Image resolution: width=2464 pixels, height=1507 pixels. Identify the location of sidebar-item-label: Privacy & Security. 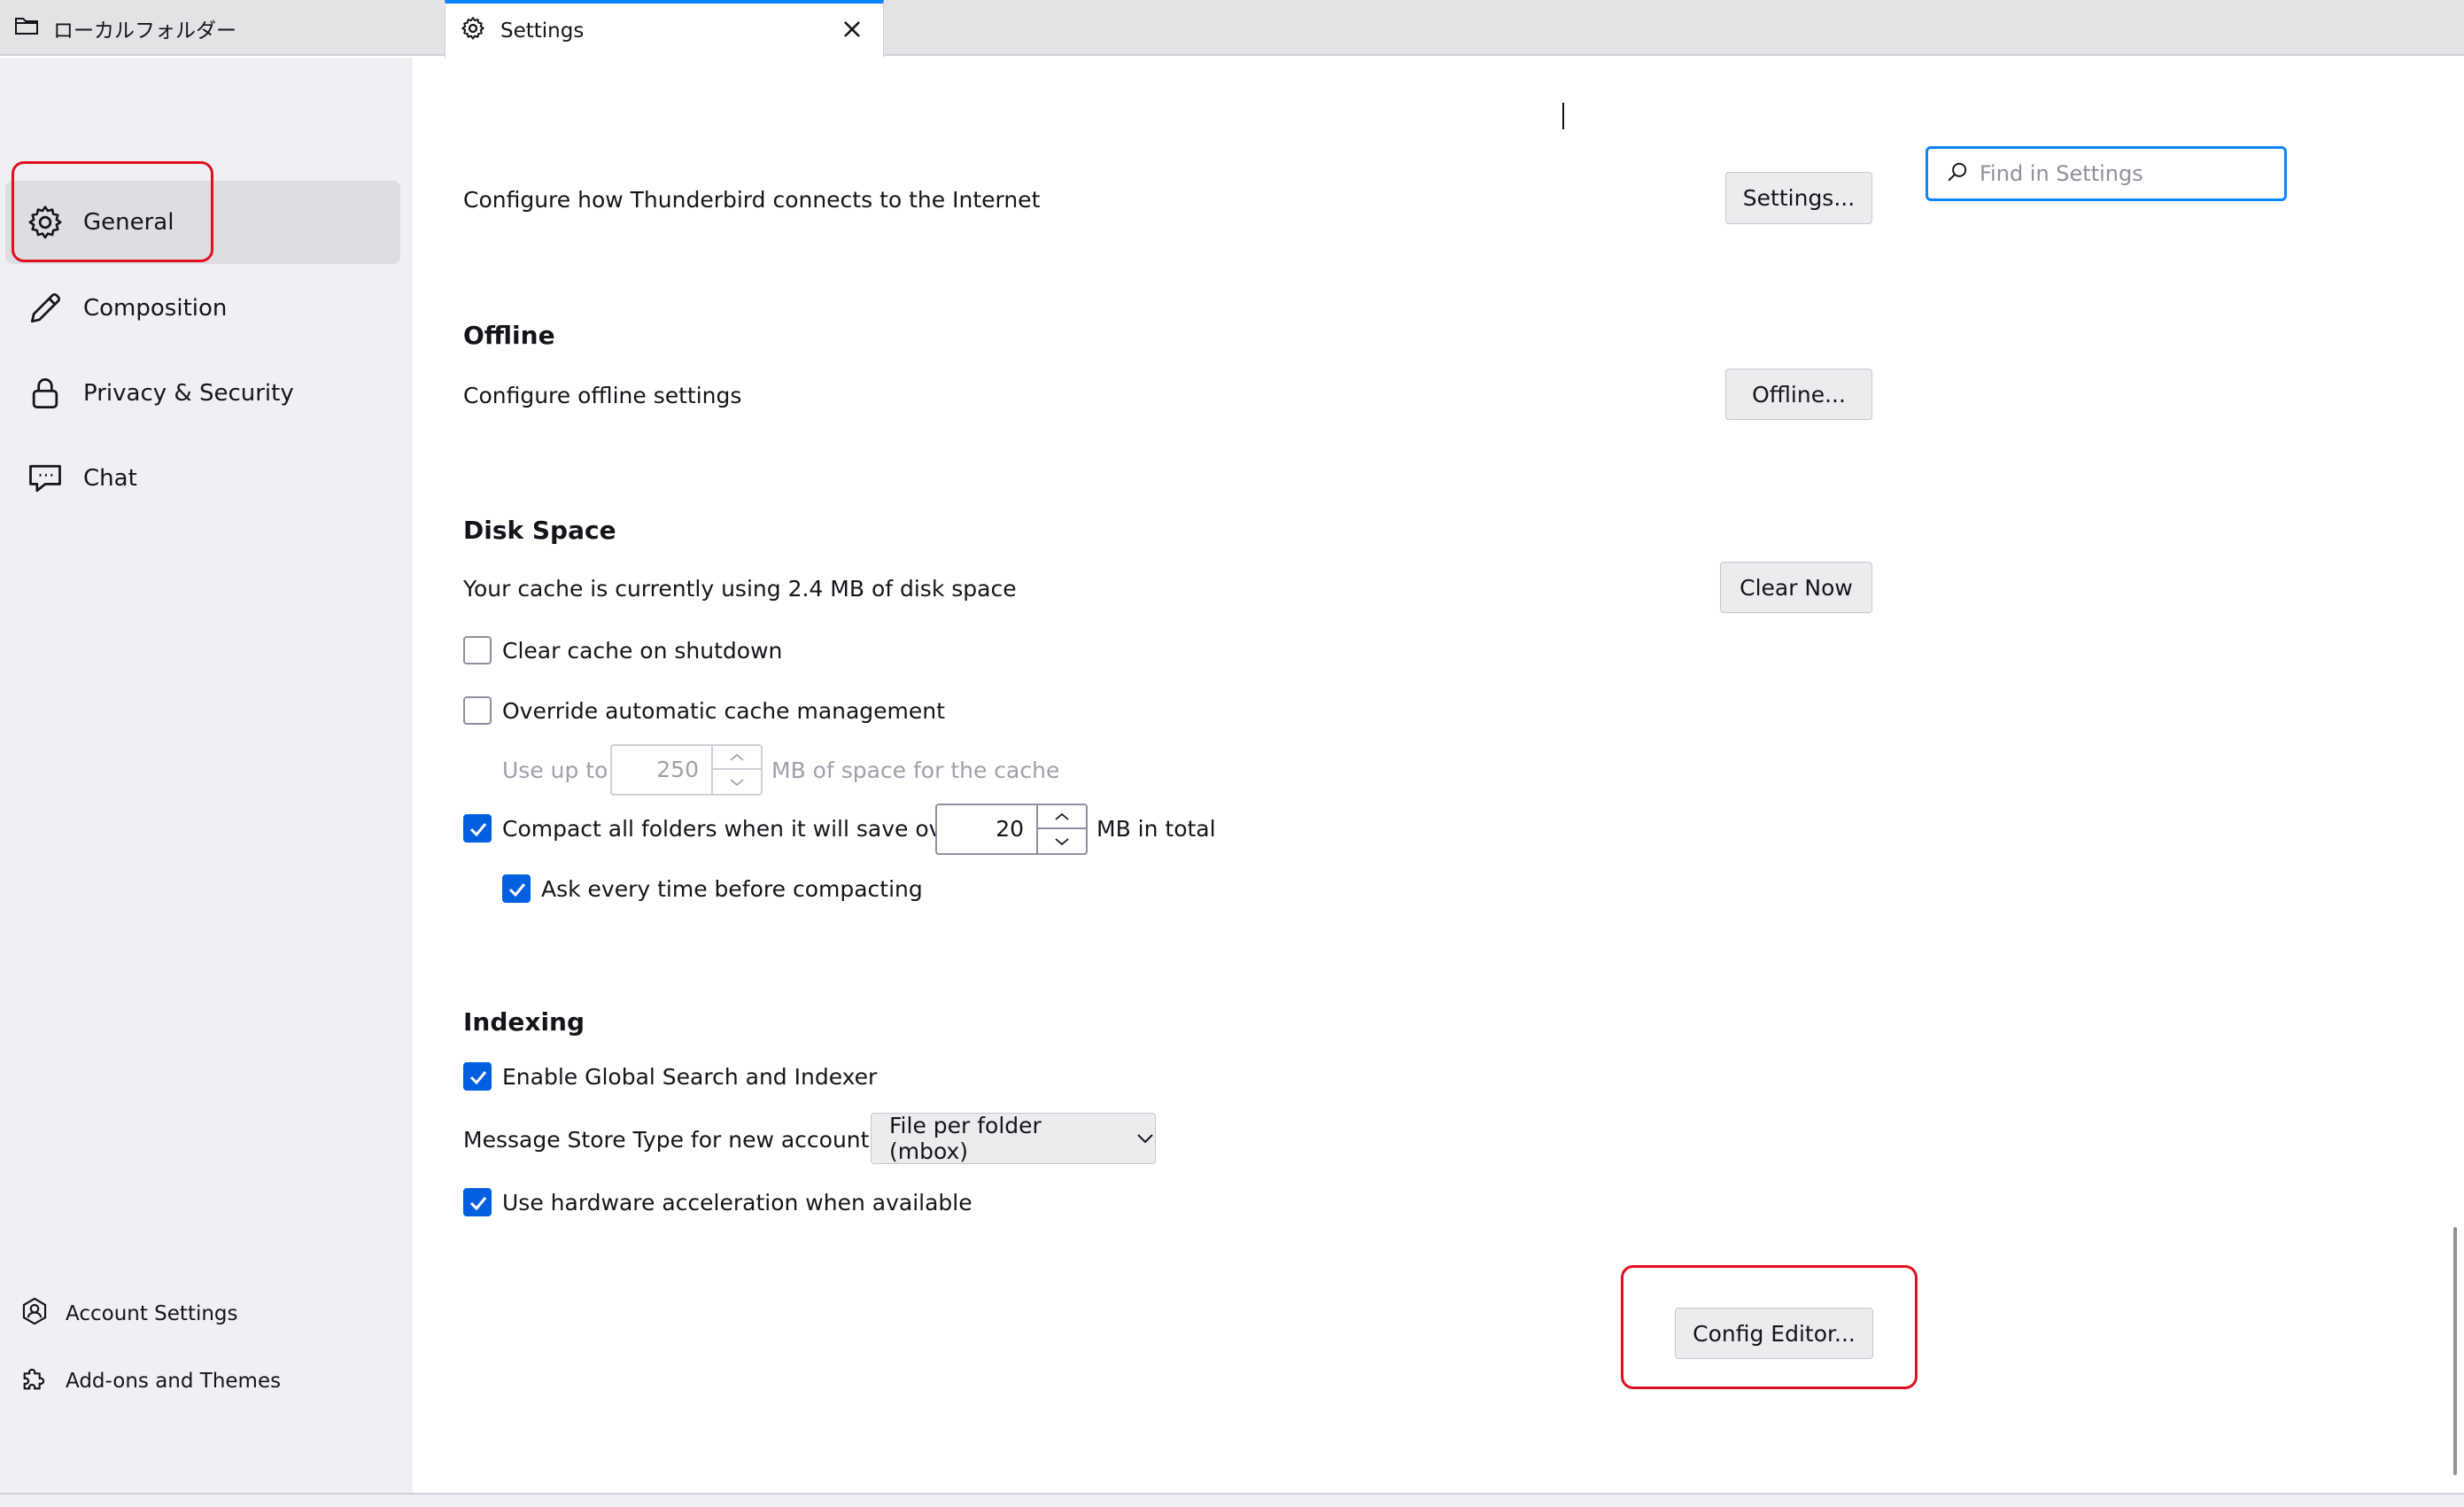
(188, 394).